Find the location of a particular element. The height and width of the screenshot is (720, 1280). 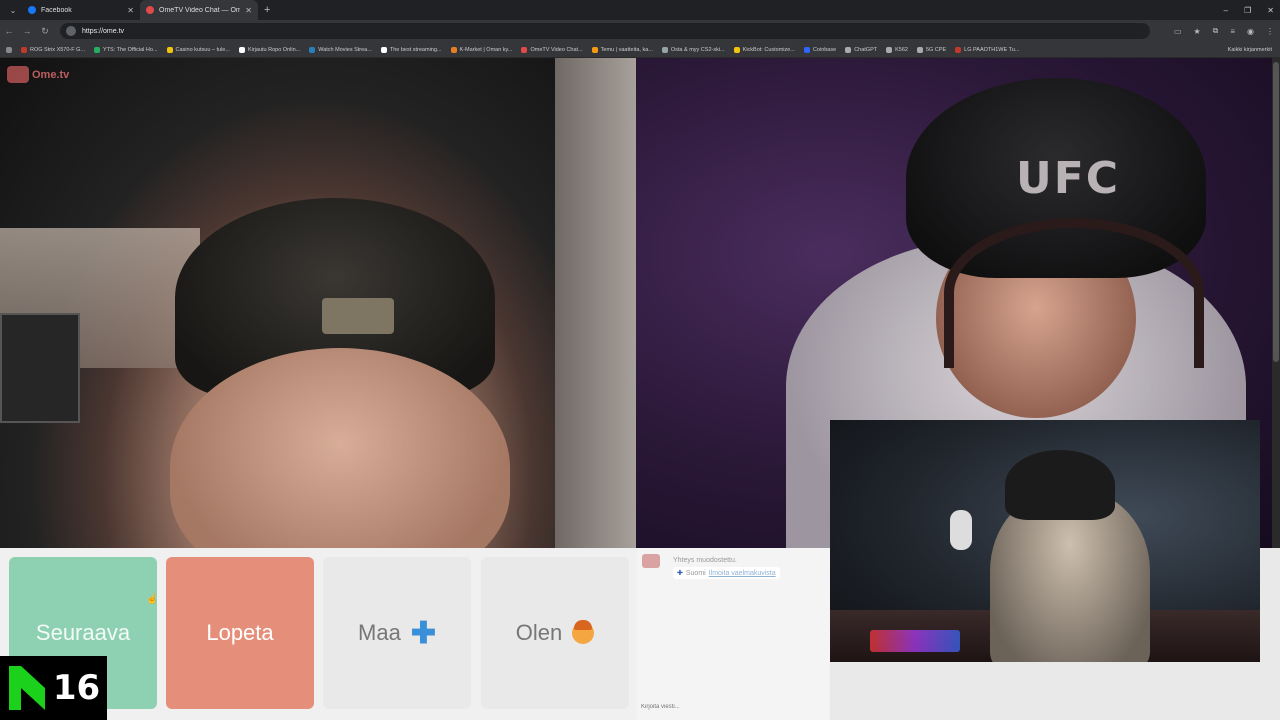

site-info-icon is located at coordinates (71, 31).